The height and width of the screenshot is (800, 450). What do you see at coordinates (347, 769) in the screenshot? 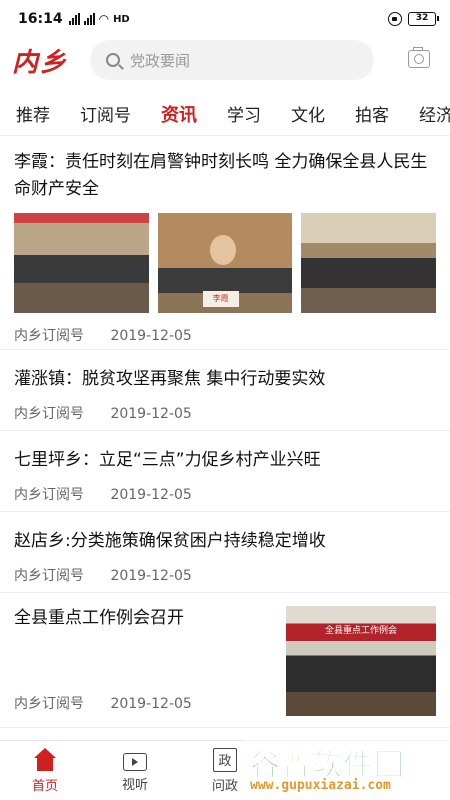
I see `watermark: 谷普软件园 www.gupuxiazai.com` at bounding box center [347, 769].